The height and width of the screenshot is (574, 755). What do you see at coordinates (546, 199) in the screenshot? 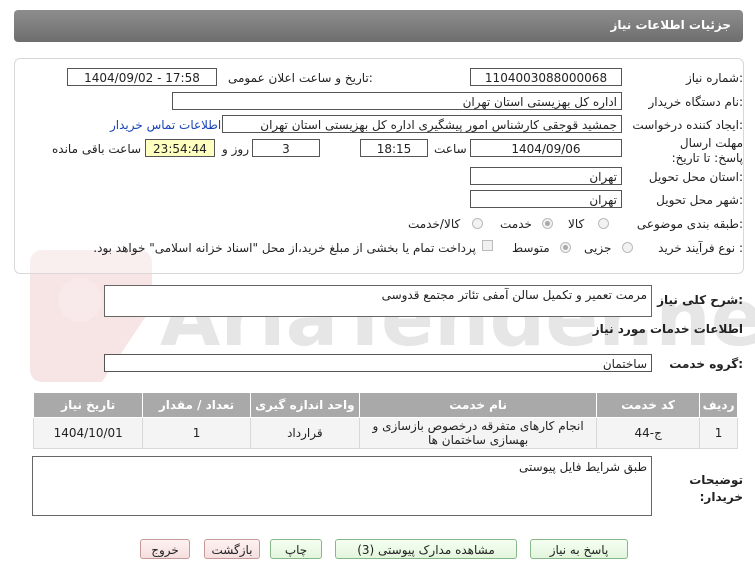
I see `city-field: تهران` at bounding box center [546, 199].